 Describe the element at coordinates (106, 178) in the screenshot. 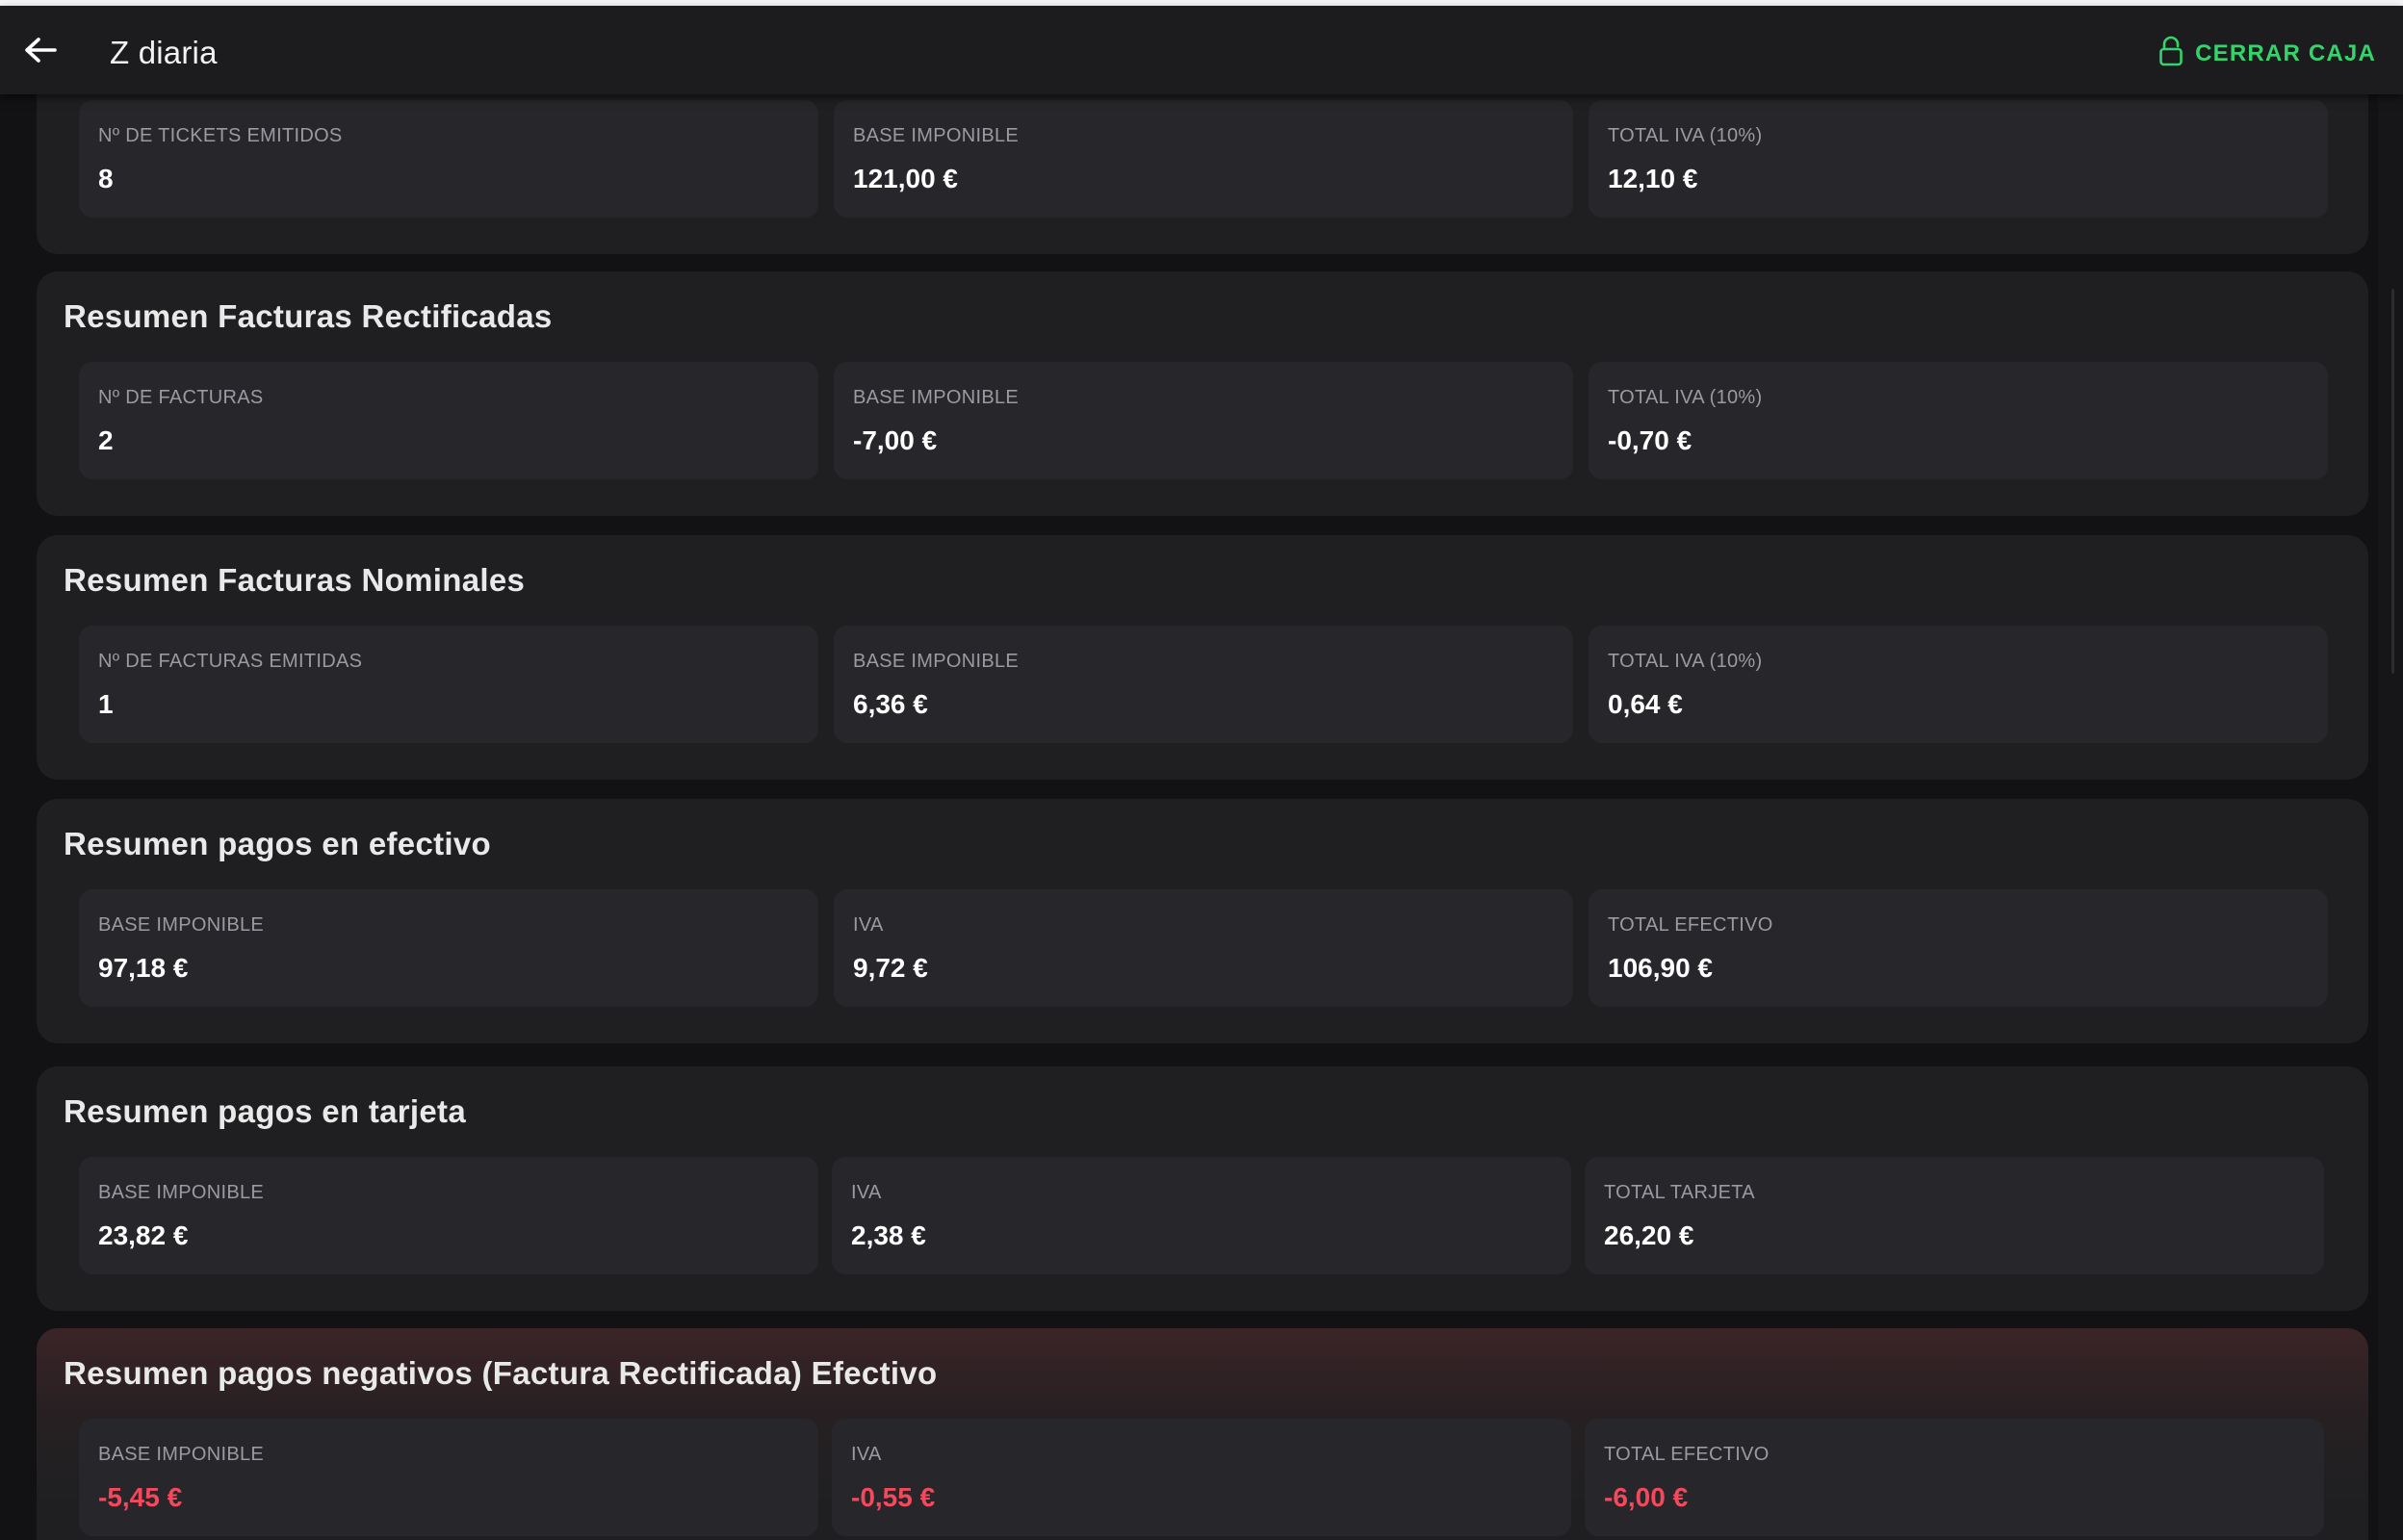

I see `stat-value: 8` at that location.